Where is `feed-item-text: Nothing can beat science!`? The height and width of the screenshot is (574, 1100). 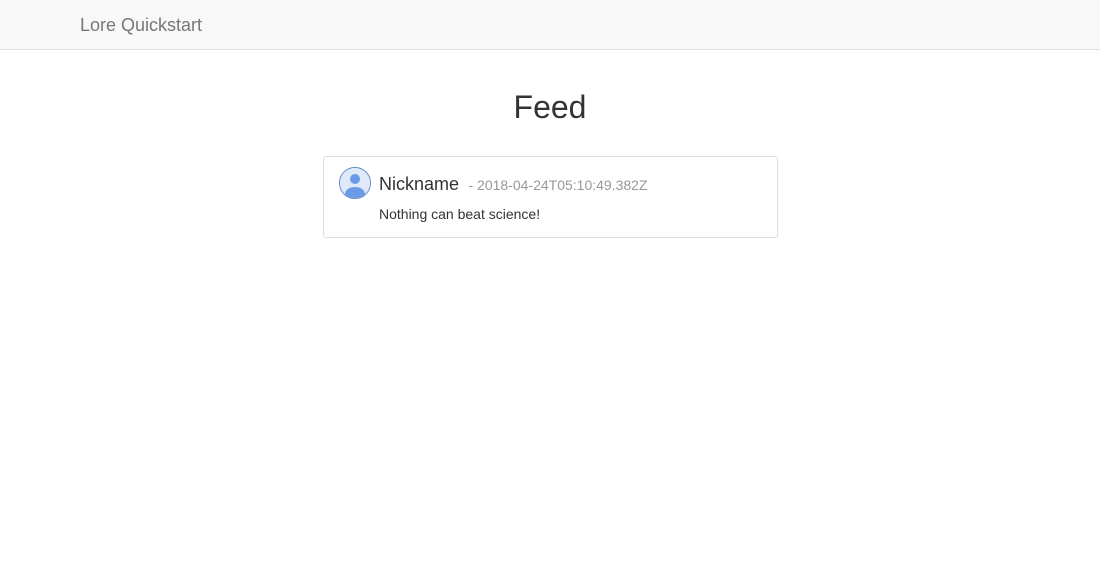 feed-item-text: Nothing can beat science! is located at coordinates (460, 214).